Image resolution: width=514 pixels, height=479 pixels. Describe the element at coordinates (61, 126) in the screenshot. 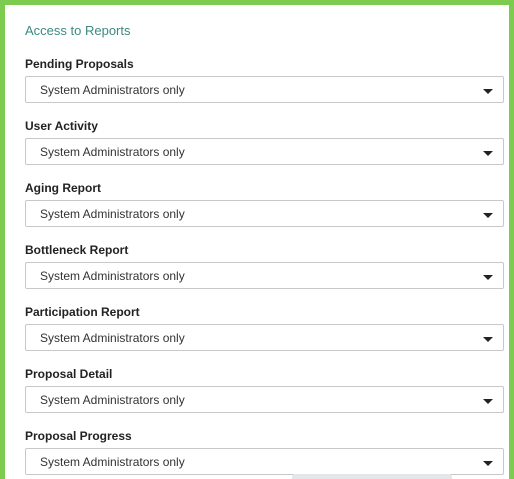

I see `field-label: User Activity` at that location.